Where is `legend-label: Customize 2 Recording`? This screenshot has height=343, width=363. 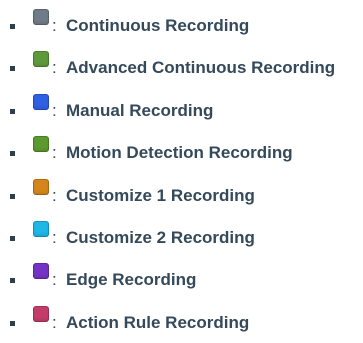
legend-label: Customize 2 Recording is located at coordinates (160, 237).